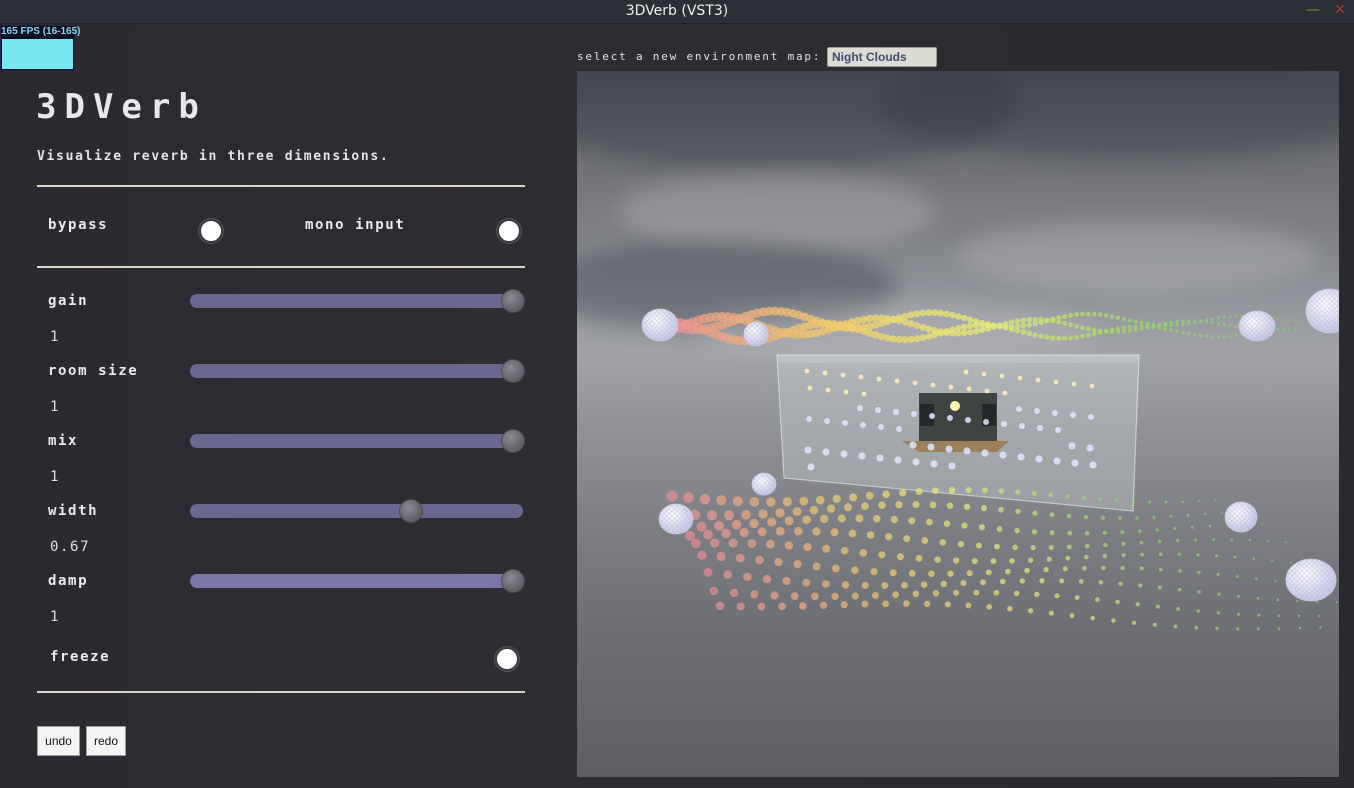 The height and width of the screenshot is (788, 1354). Describe the element at coordinates (211, 231) in the screenshot. I see `bypass-toggle` at that location.